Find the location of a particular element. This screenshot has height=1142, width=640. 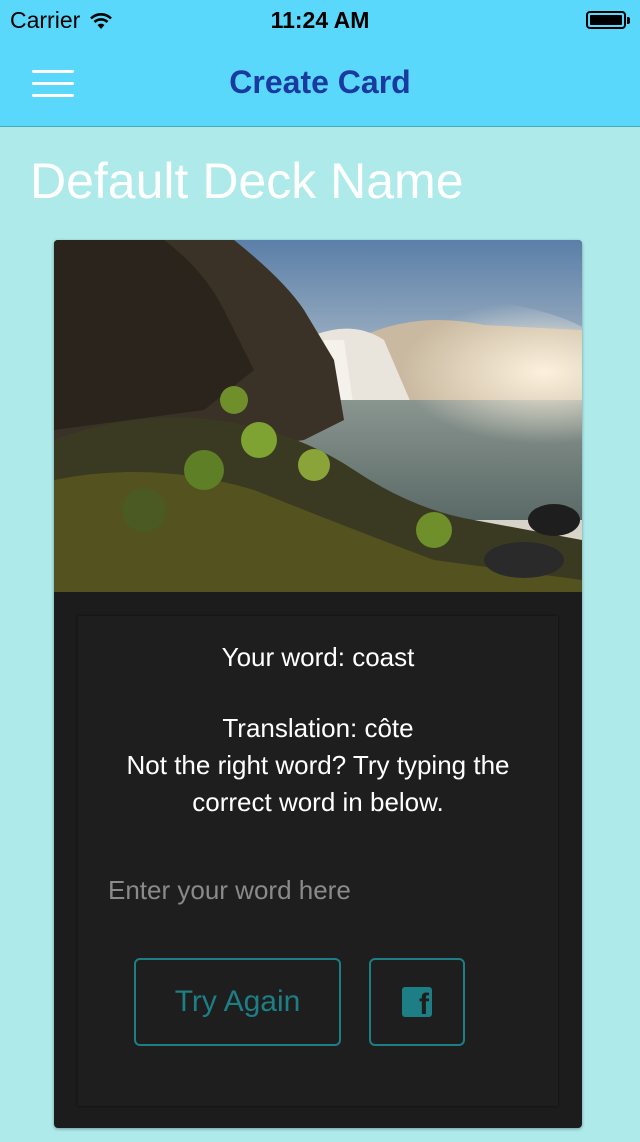

try-again-button: Try Again is located at coordinates (237, 1002).